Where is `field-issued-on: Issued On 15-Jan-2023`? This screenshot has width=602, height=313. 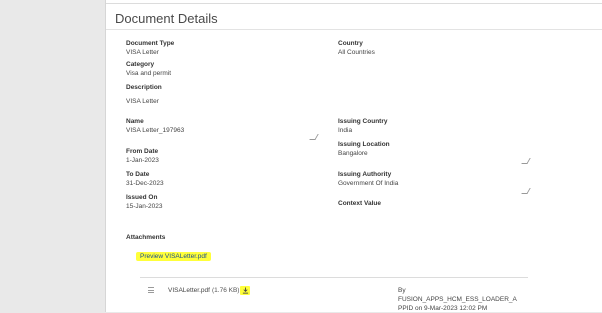
field-issued-on: Issued On 15-Jan-2023 is located at coordinates (144, 202).